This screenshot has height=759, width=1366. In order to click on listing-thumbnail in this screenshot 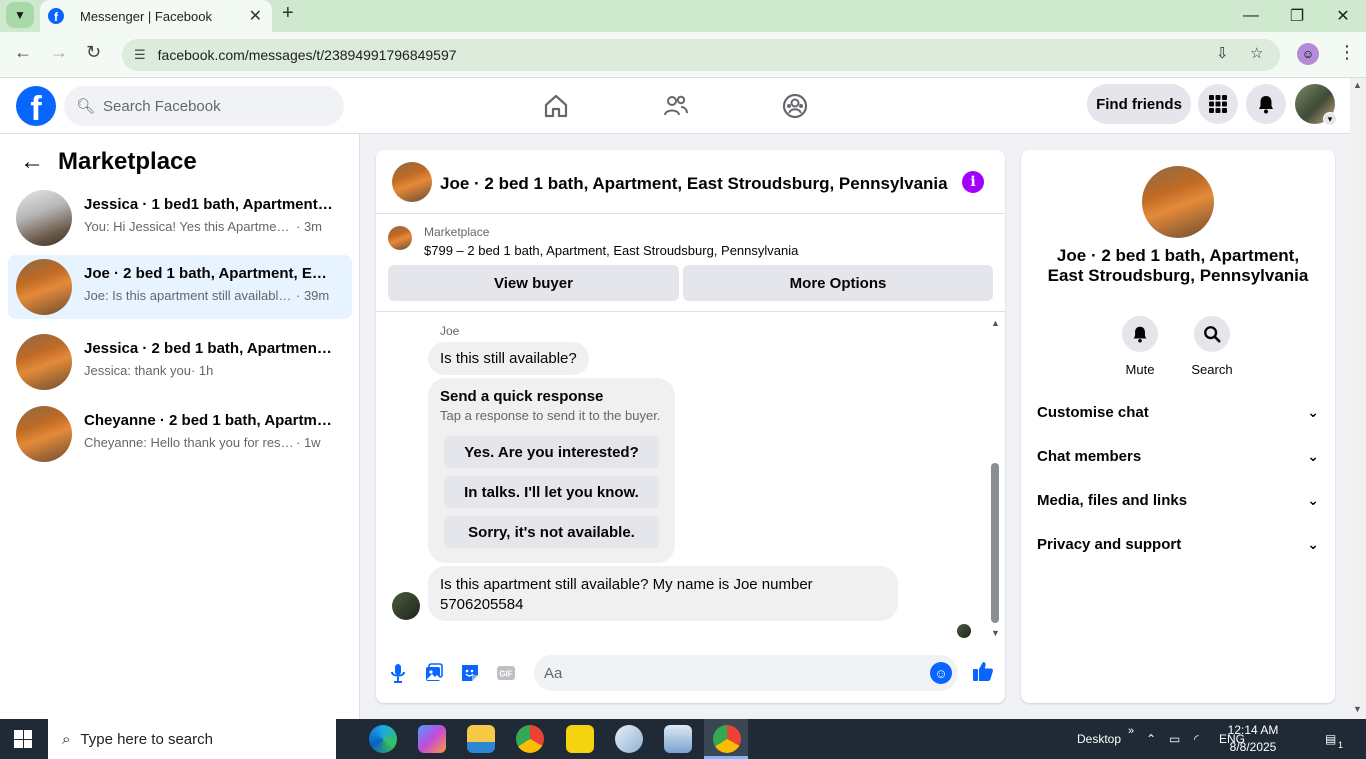, I will do `click(44, 287)`.